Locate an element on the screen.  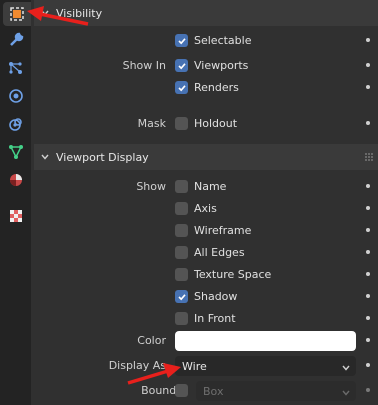
visibility-panel-header: Visibility is located at coordinates (206, 13).